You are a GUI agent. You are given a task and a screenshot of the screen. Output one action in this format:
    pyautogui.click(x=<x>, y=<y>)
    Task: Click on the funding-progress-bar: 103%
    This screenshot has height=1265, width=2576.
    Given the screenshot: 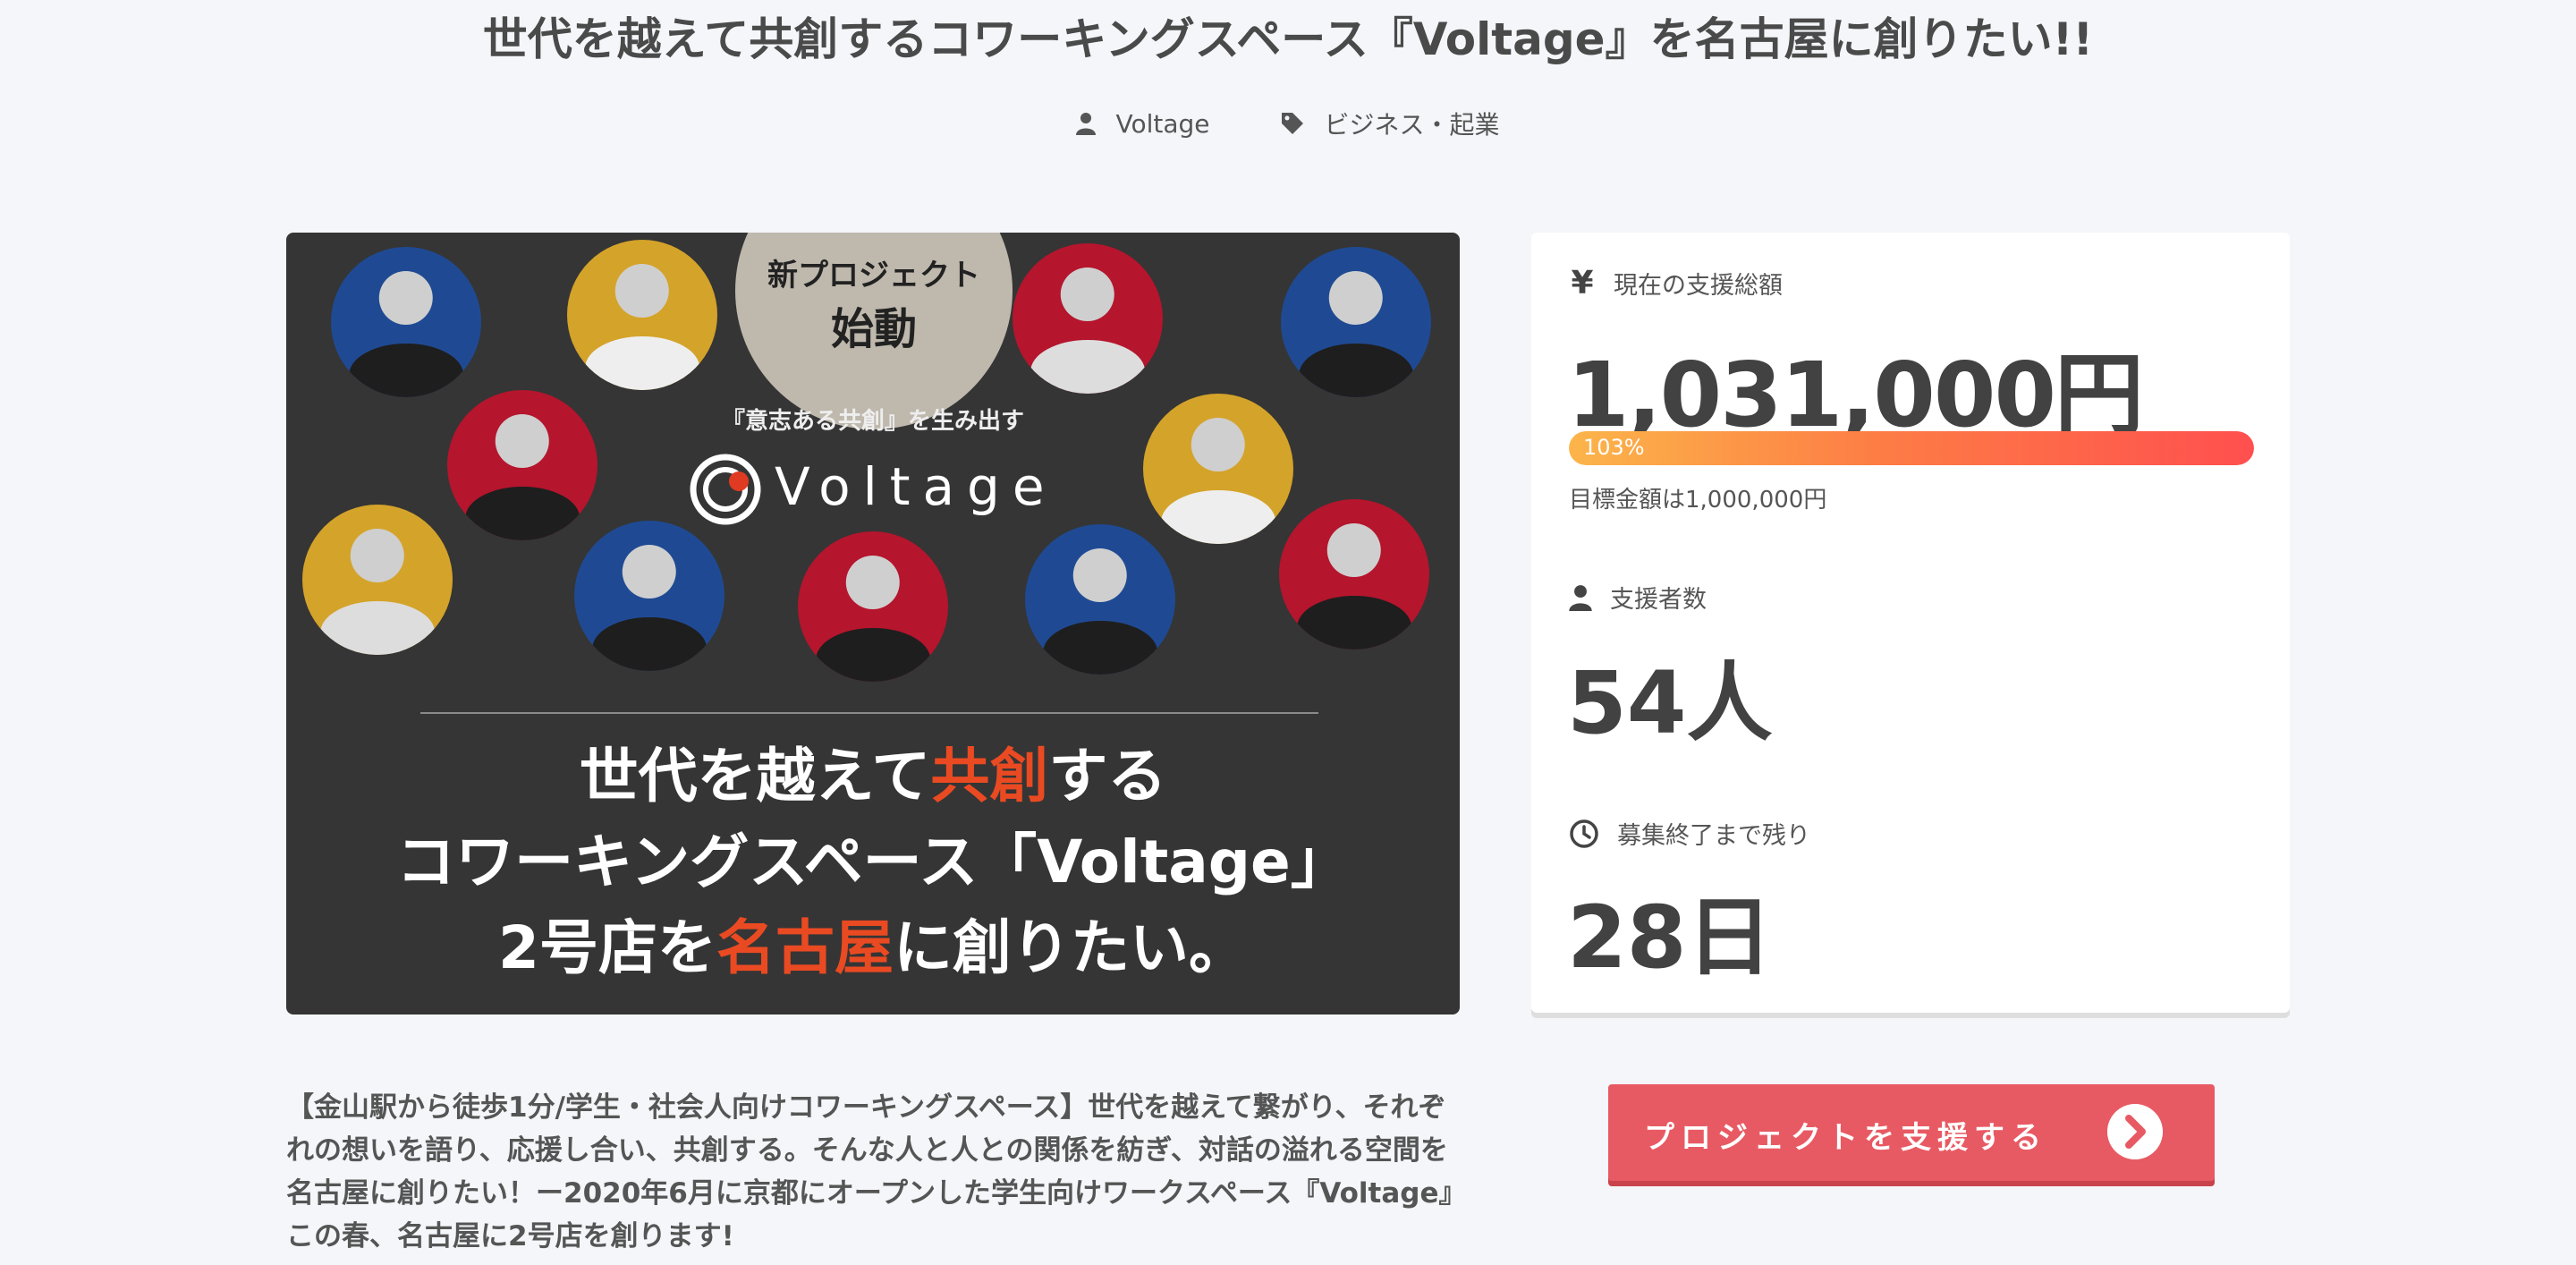 What is the action you would take?
    pyautogui.click(x=1911, y=448)
    